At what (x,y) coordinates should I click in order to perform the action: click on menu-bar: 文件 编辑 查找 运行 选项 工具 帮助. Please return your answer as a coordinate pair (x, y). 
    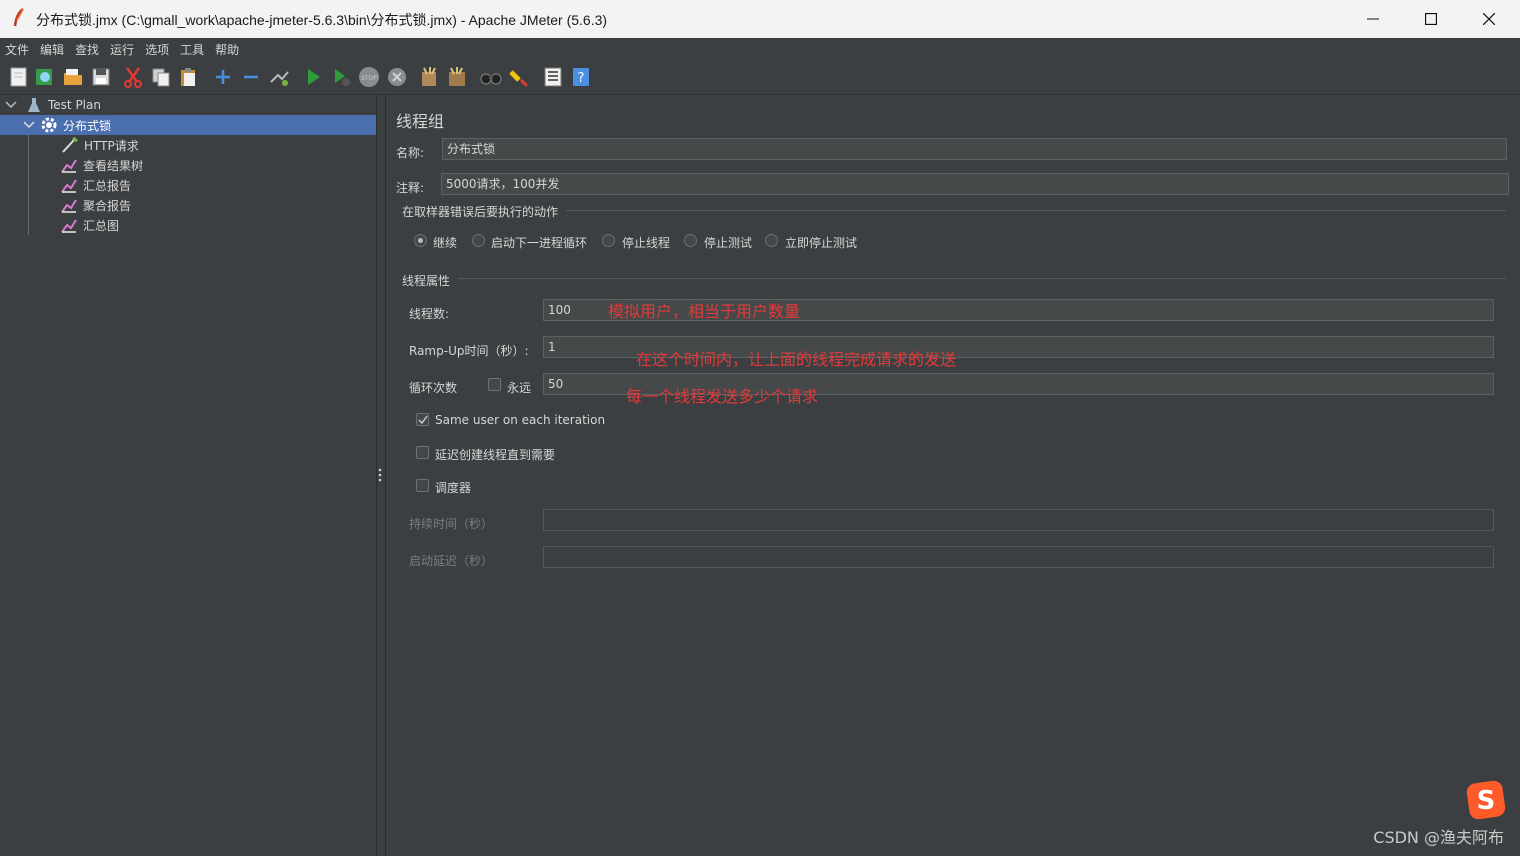
    Looking at the image, I should click on (760, 49).